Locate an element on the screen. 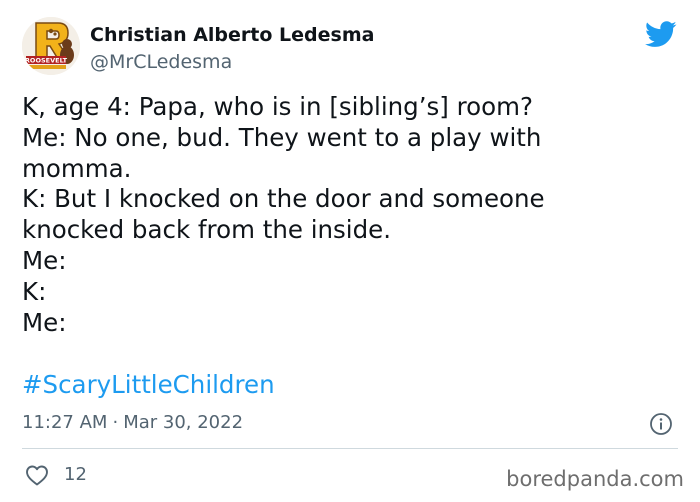  tweet-line: momma. is located at coordinates (77, 168).